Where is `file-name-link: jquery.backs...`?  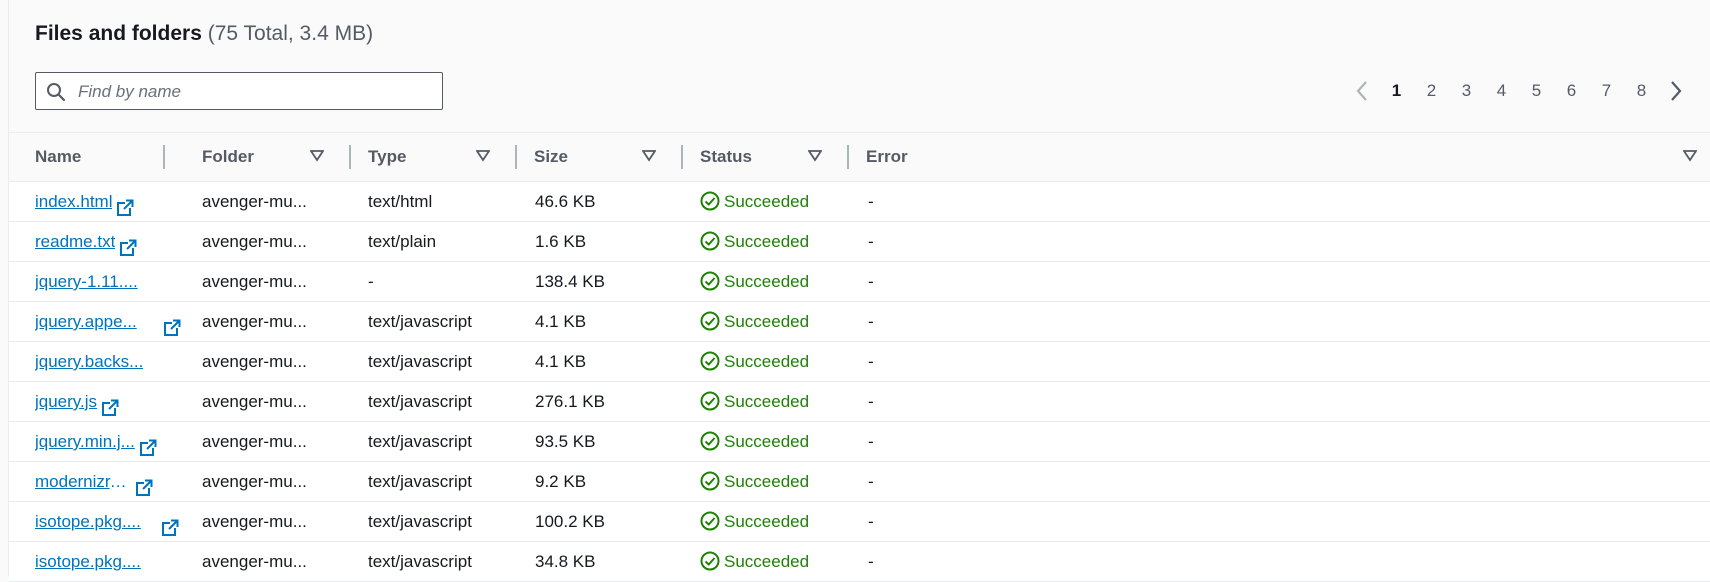
file-name-link: jquery.backs... is located at coordinates (89, 361).